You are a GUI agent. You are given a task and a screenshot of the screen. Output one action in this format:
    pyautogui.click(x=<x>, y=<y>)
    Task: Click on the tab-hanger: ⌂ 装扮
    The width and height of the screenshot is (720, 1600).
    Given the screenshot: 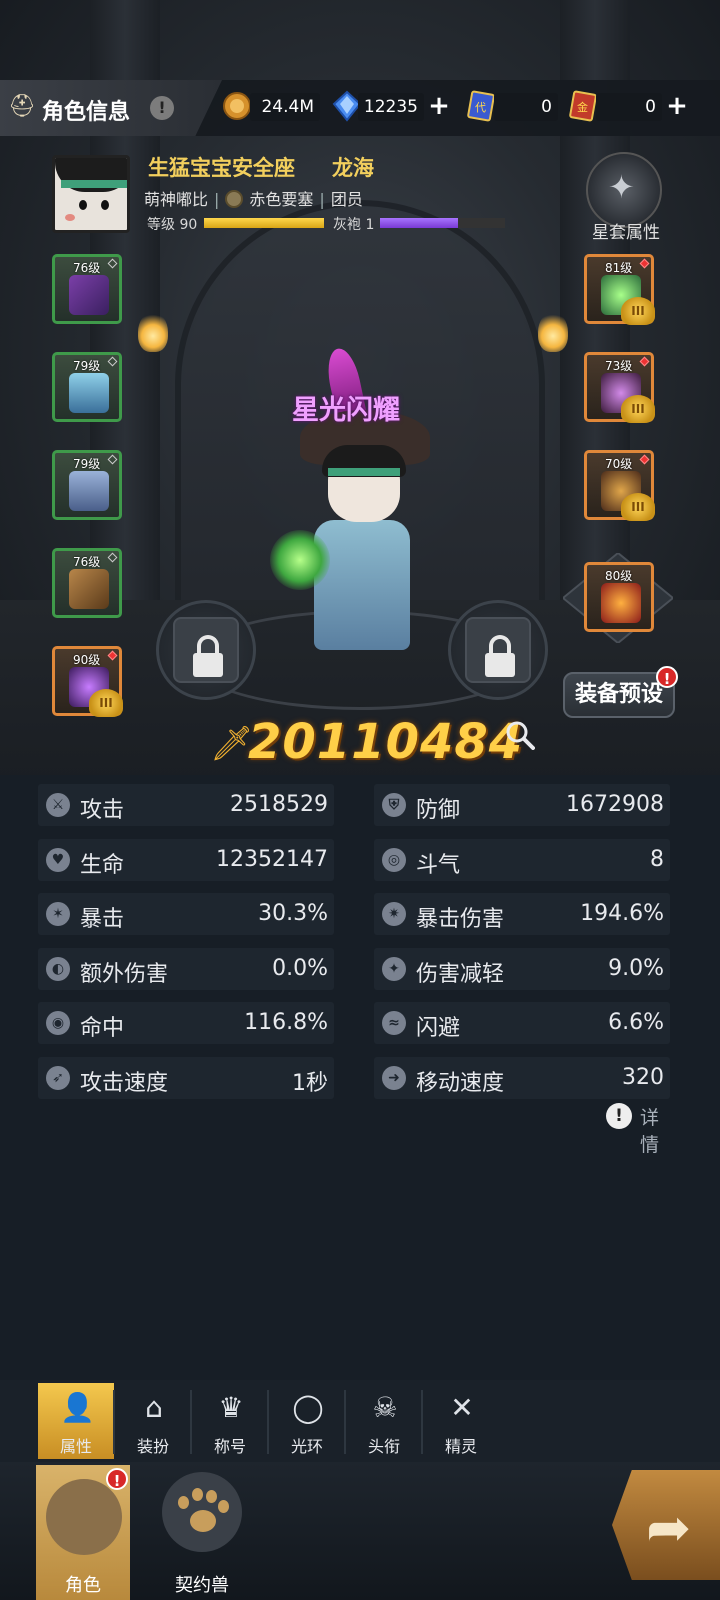 What is the action you would take?
    pyautogui.click(x=153, y=1421)
    